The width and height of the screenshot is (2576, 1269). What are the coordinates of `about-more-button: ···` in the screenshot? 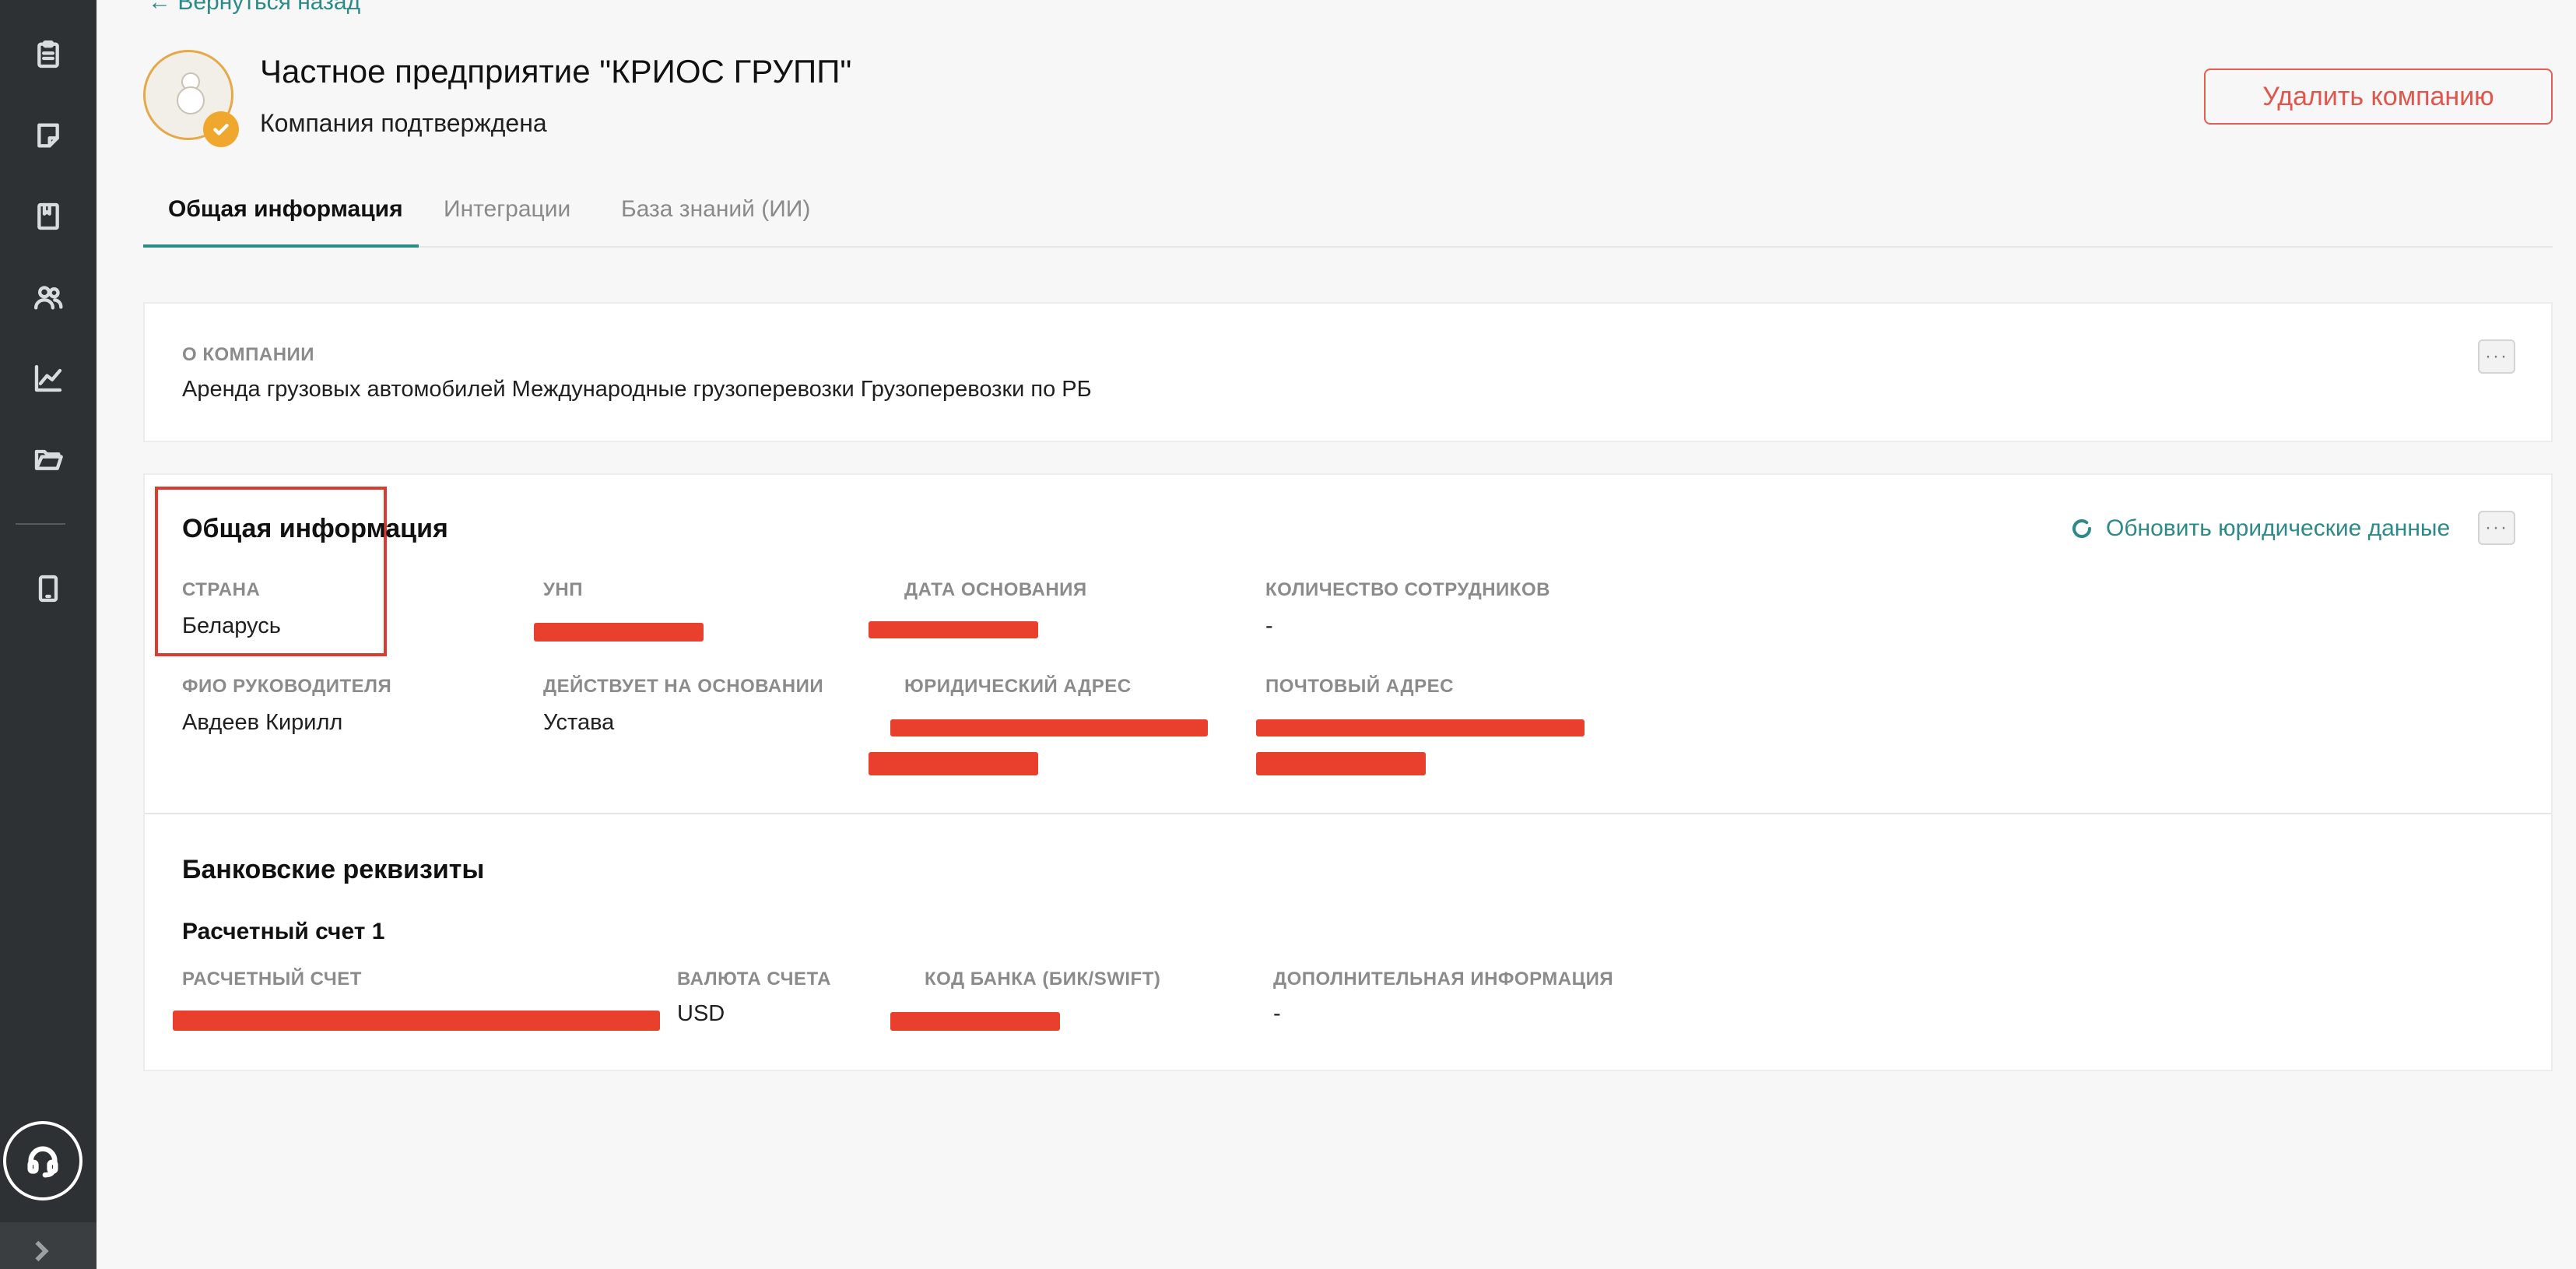 It's located at (2497, 356).